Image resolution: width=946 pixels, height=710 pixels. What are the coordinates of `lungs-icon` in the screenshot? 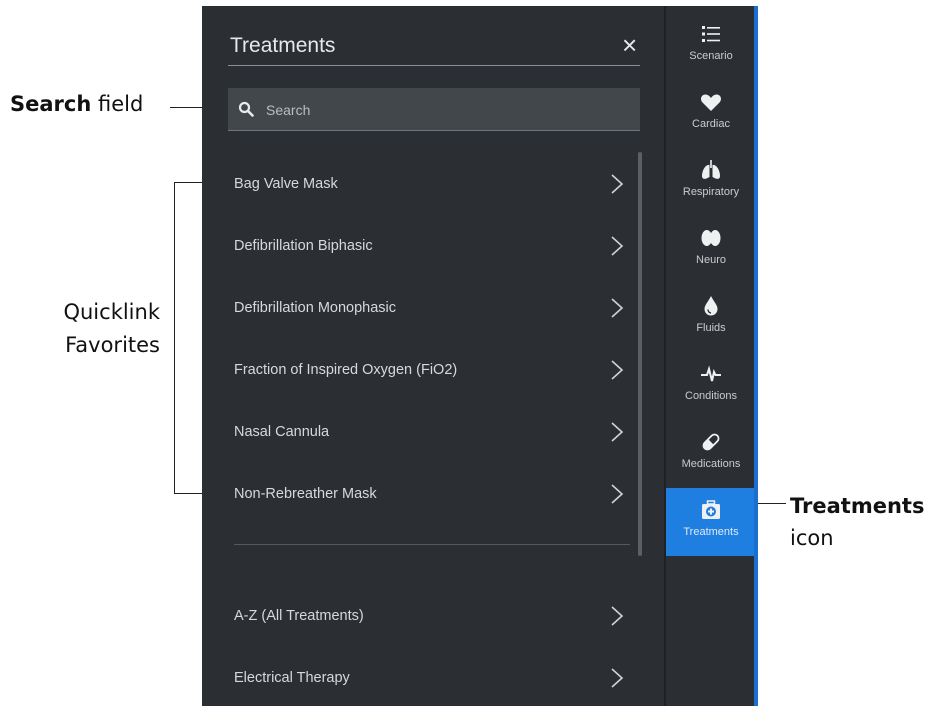 It's located at (711, 169).